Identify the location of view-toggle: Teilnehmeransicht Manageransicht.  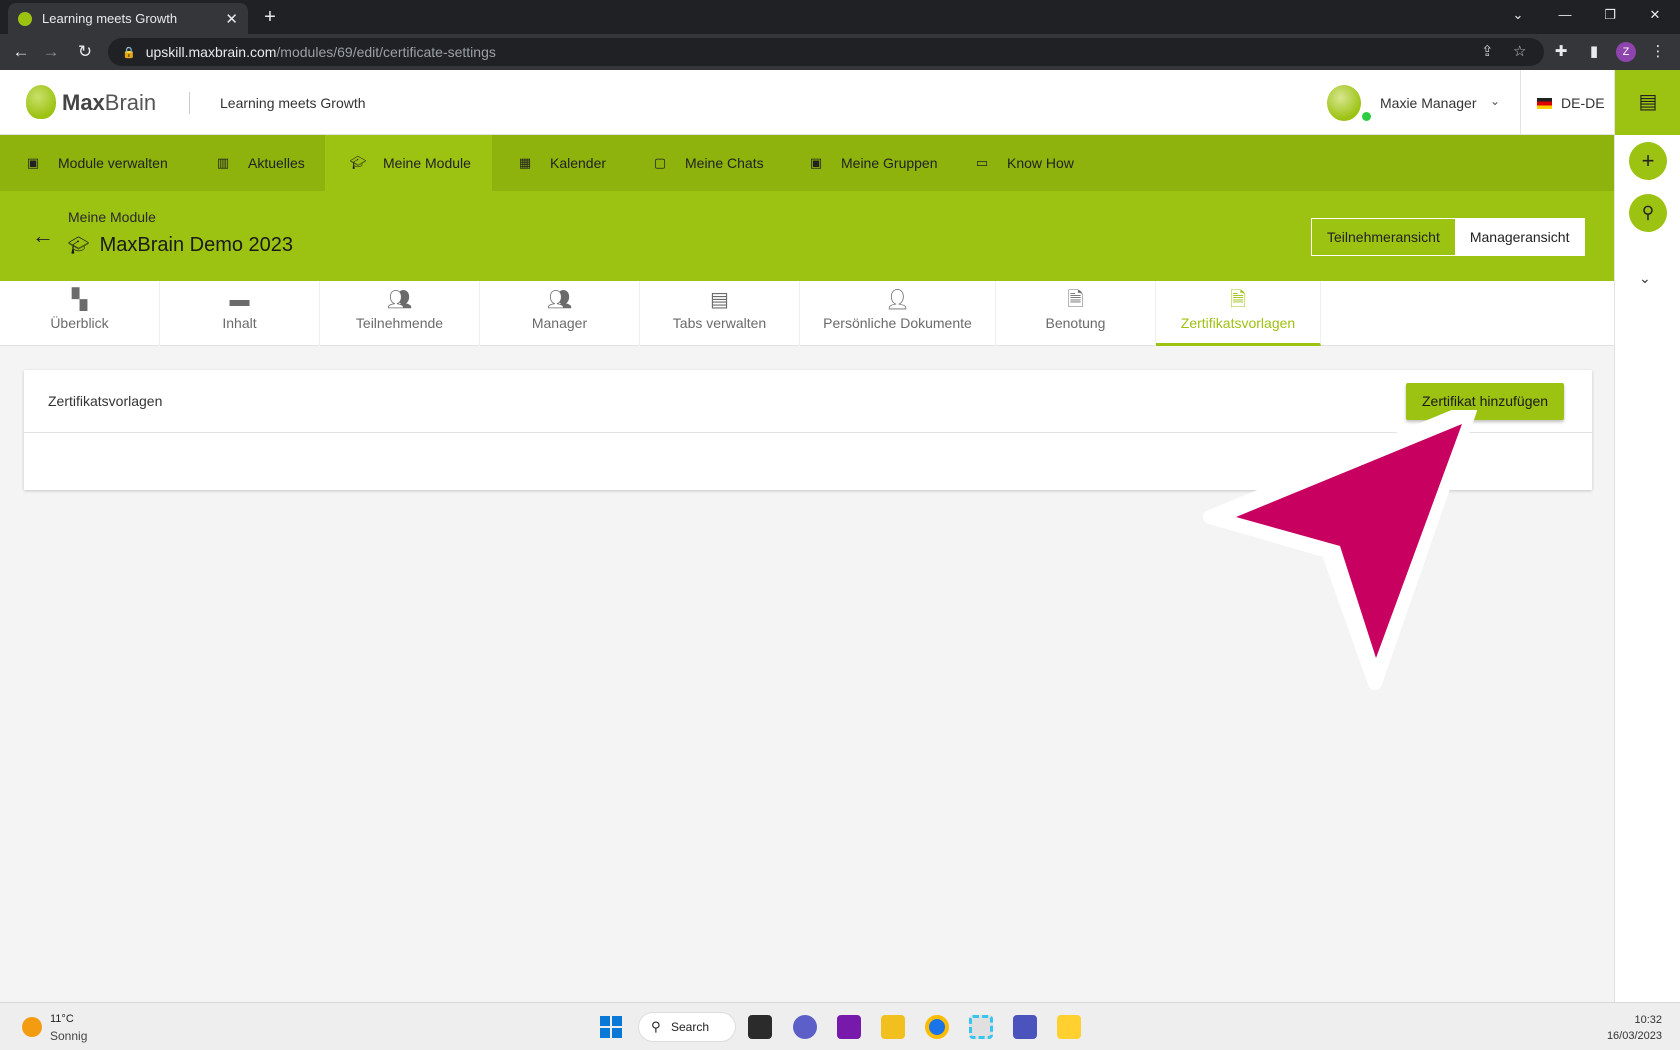
(1448, 237).